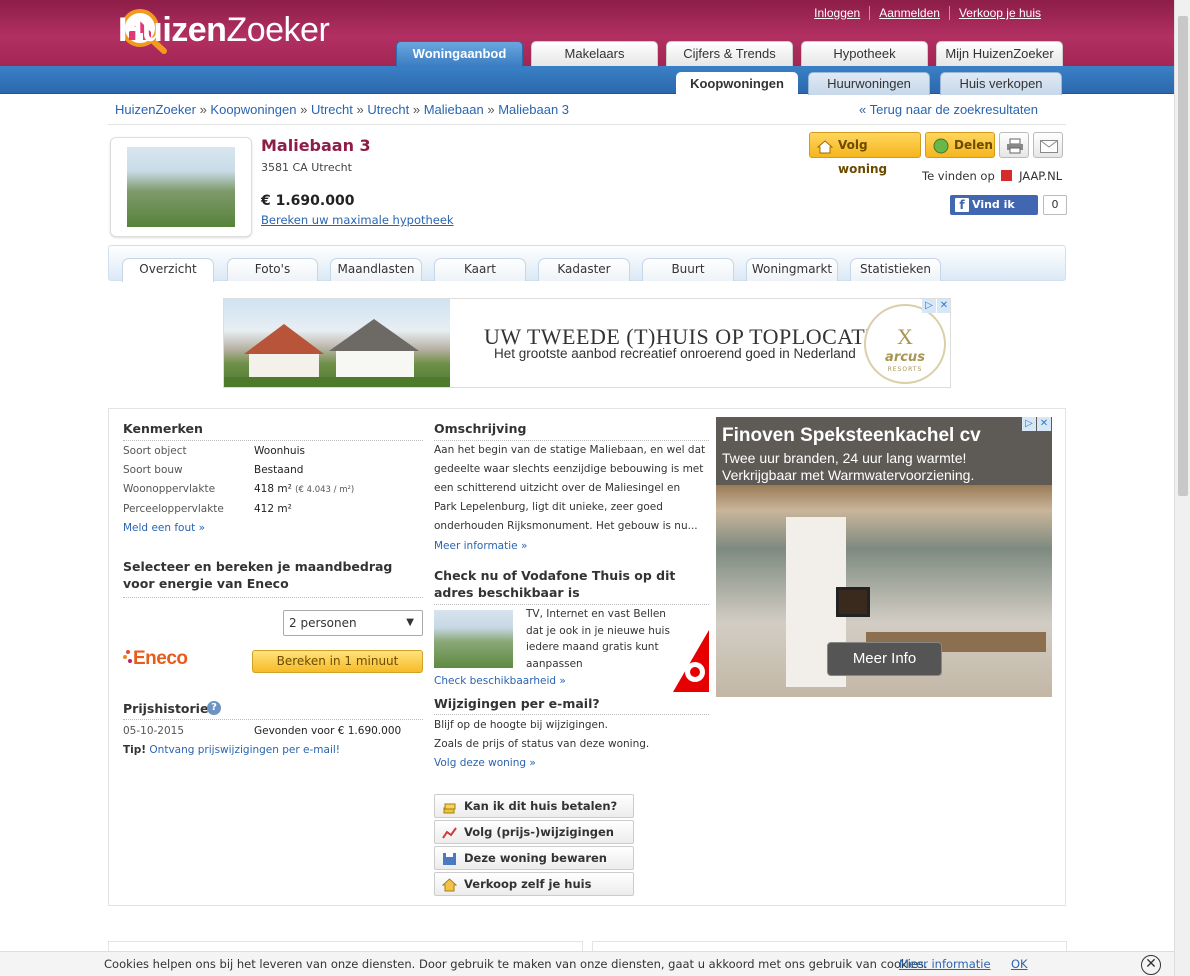  Describe the element at coordinates (729, 53) in the screenshot. I see `tab-cijfers-trends: Cijfers & Trends` at that location.